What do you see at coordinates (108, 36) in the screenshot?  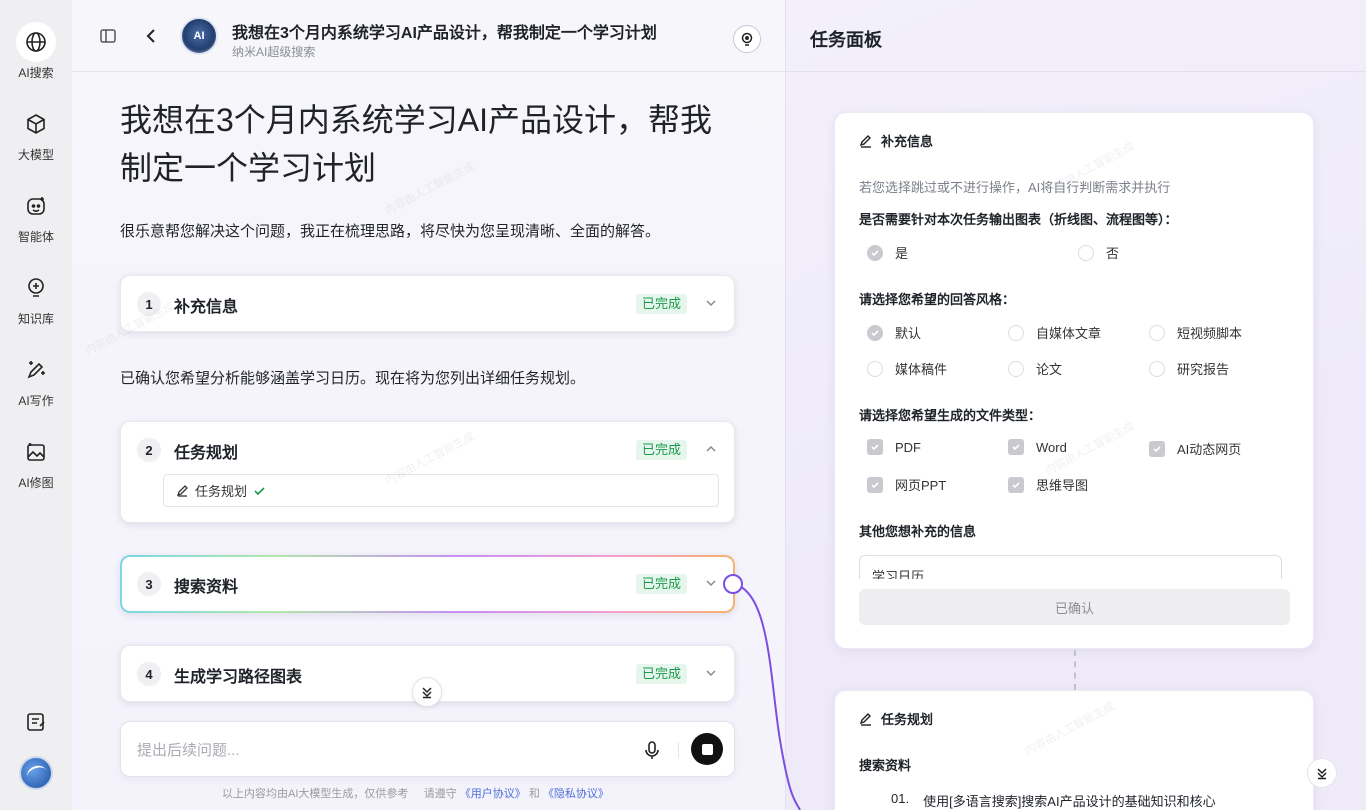 I see `sidebar-toggle-icon` at bounding box center [108, 36].